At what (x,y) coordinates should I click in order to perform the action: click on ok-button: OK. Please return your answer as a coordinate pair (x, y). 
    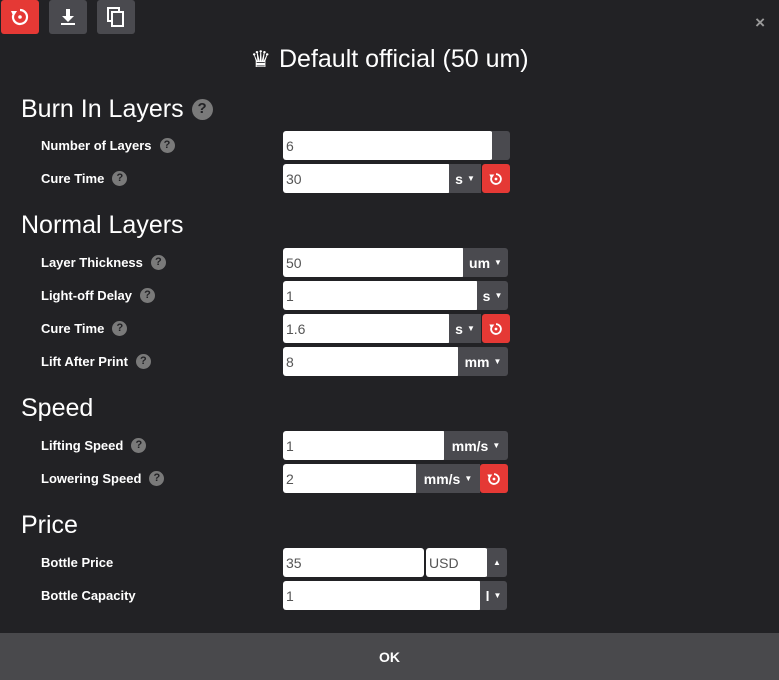
    Looking at the image, I should click on (389, 656).